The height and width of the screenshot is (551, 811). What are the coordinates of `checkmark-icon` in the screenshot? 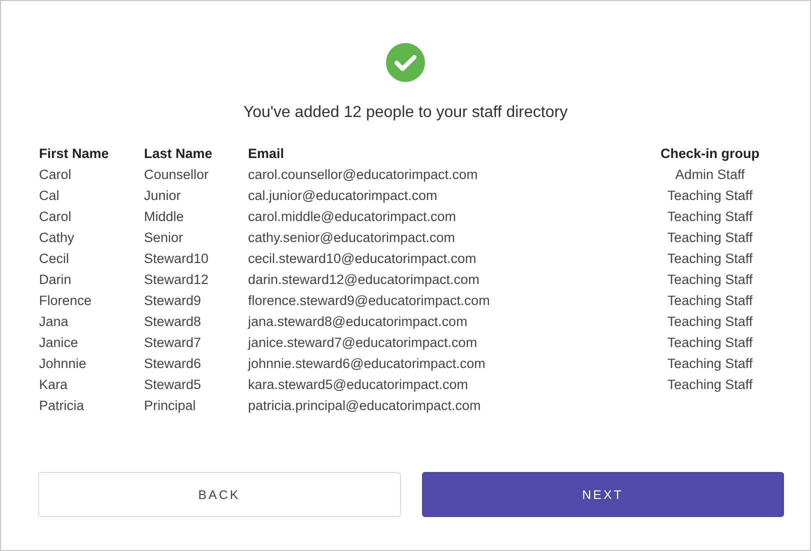 It's located at (405, 62).